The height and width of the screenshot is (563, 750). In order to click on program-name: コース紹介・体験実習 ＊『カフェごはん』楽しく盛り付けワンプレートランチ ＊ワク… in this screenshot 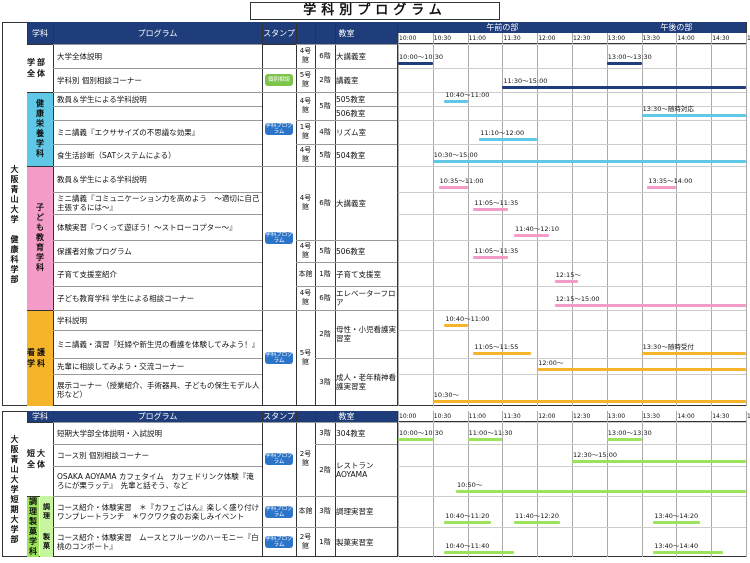, I will do `click(158, 511)`.